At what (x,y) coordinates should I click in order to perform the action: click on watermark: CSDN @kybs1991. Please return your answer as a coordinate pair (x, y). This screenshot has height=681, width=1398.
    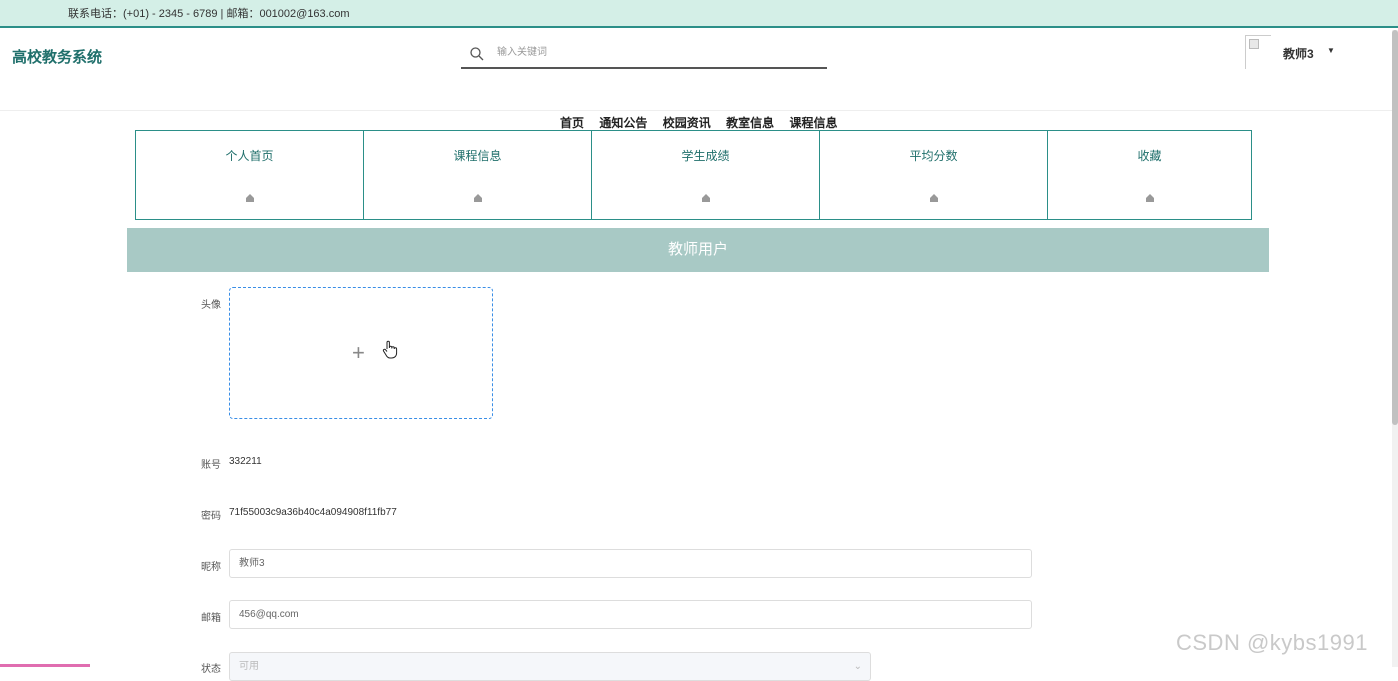
    Looking at the image, I should click on (1272, 642).